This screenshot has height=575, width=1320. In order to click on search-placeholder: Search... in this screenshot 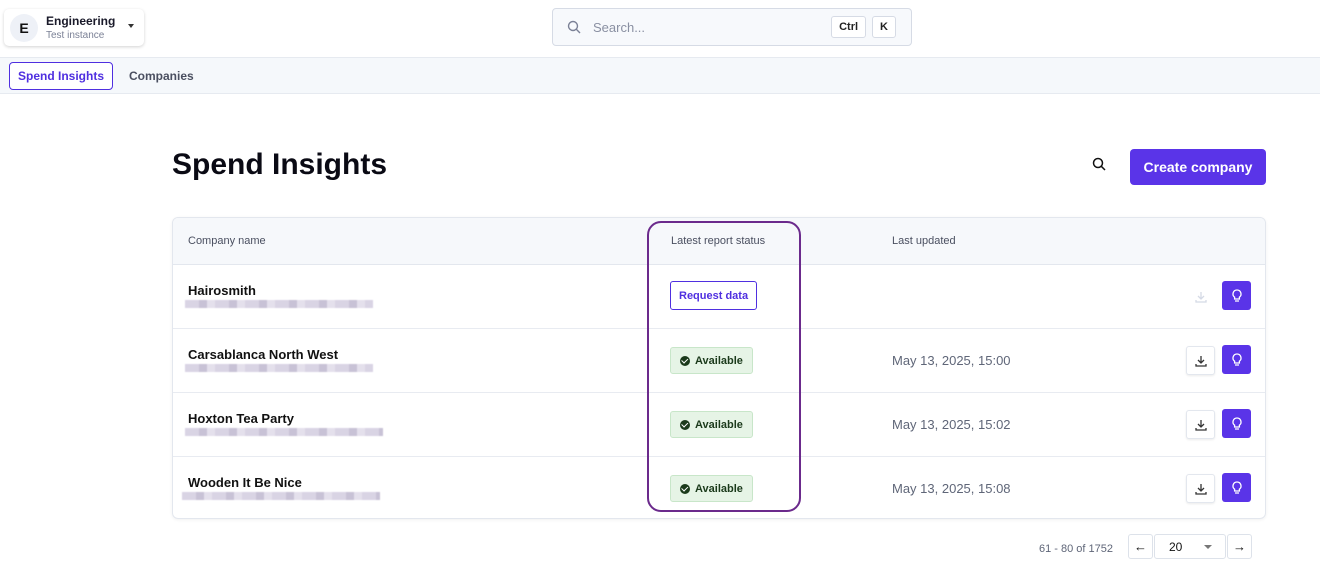, I will do `click(619, 27)`.